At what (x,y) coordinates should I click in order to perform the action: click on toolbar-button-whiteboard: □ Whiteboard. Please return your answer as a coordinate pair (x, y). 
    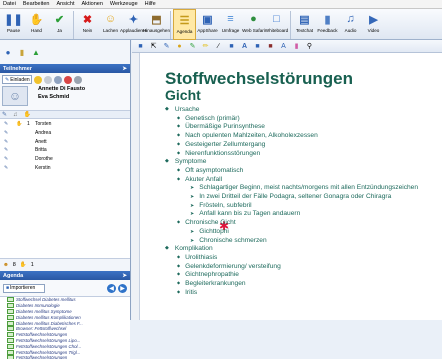
    Looking at the image, I should click on (277, 24).